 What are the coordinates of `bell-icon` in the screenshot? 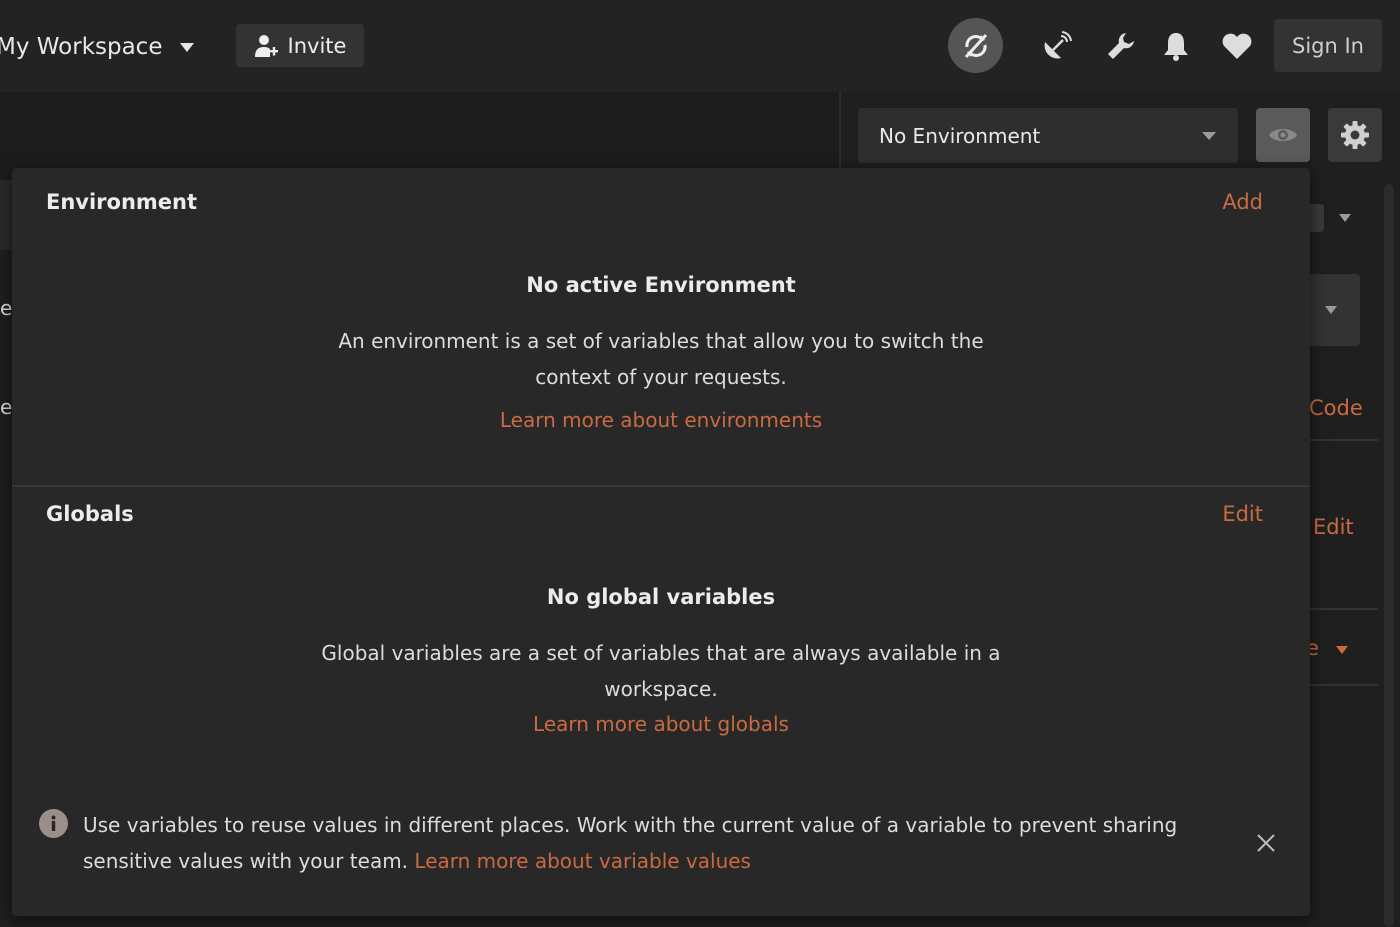 It's located at (1176, 47).